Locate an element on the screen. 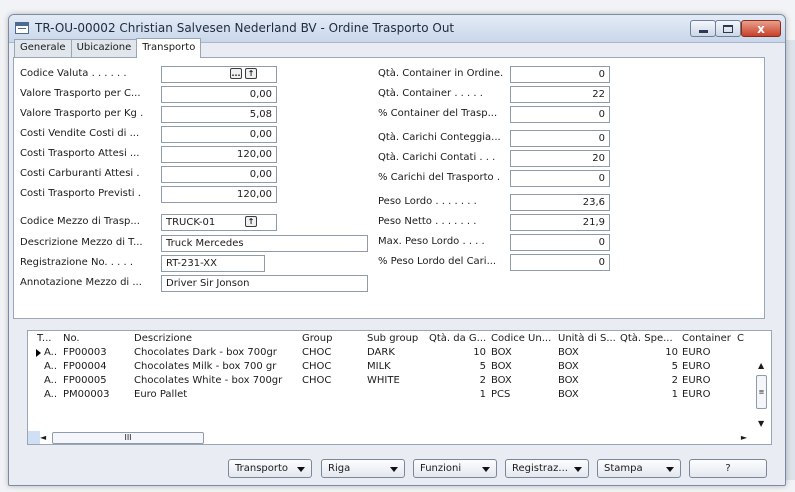 The image size is (795, 492). tab-strip: Generale Ubicazione Transporto is located at coordinates (108, 48).